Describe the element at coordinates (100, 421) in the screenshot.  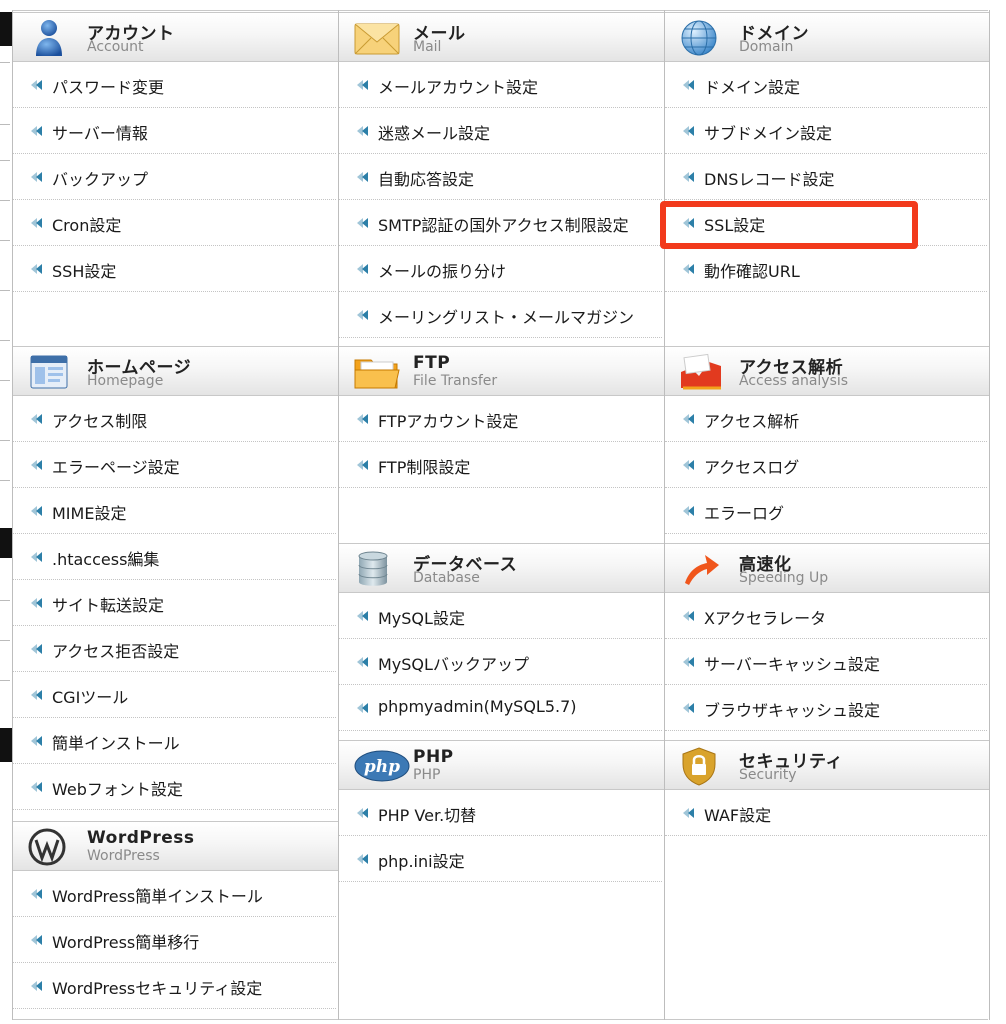
I see `menu-item-label: アクセス制限` at that location.